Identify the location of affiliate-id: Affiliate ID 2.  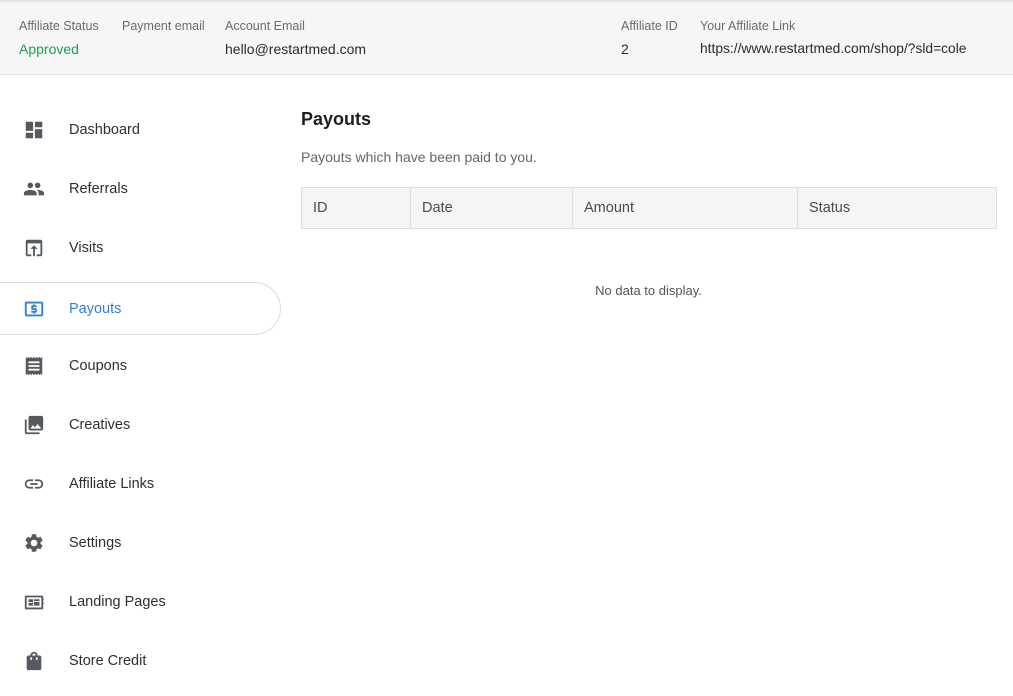
(649, 38).